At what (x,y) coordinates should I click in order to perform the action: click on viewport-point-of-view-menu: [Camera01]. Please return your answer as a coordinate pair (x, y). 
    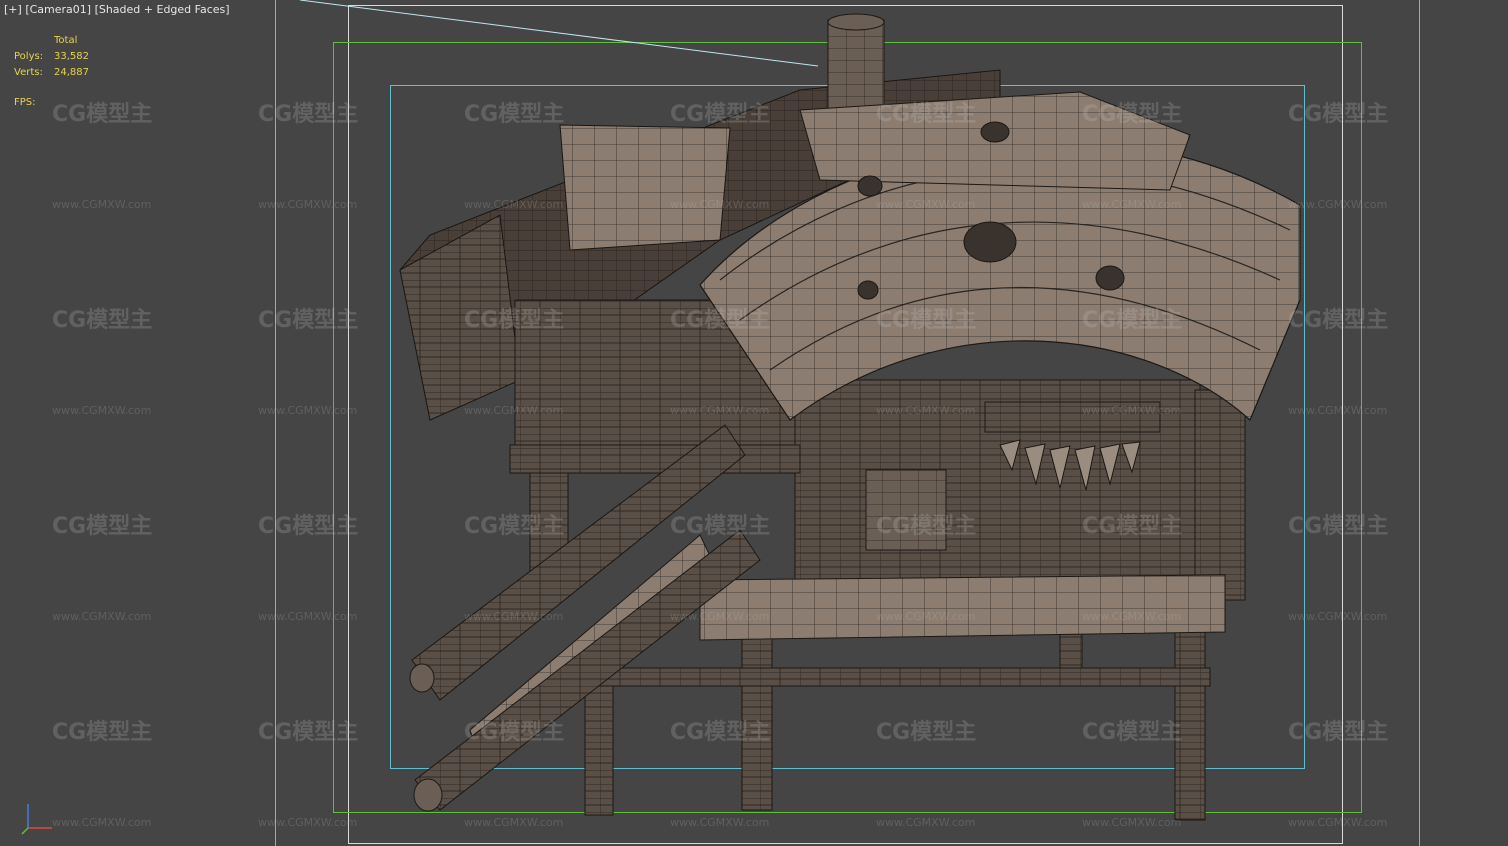
    Looking at the image, I should click on (58, 9).